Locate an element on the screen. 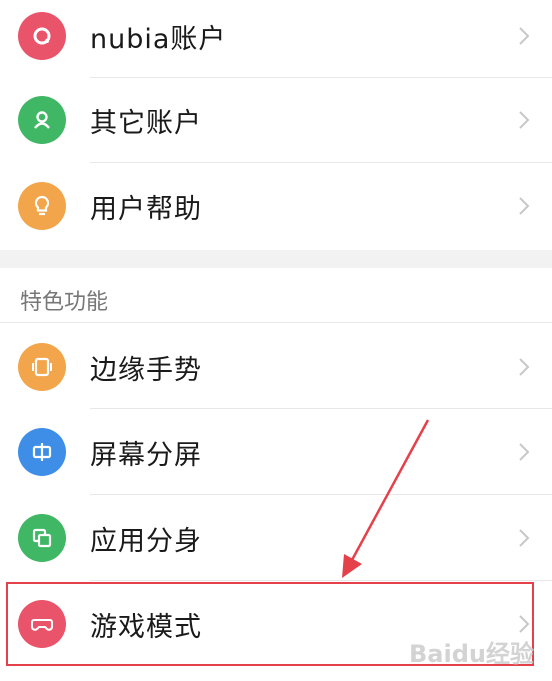  annotation-arrow is located at coordinates (386, 498).